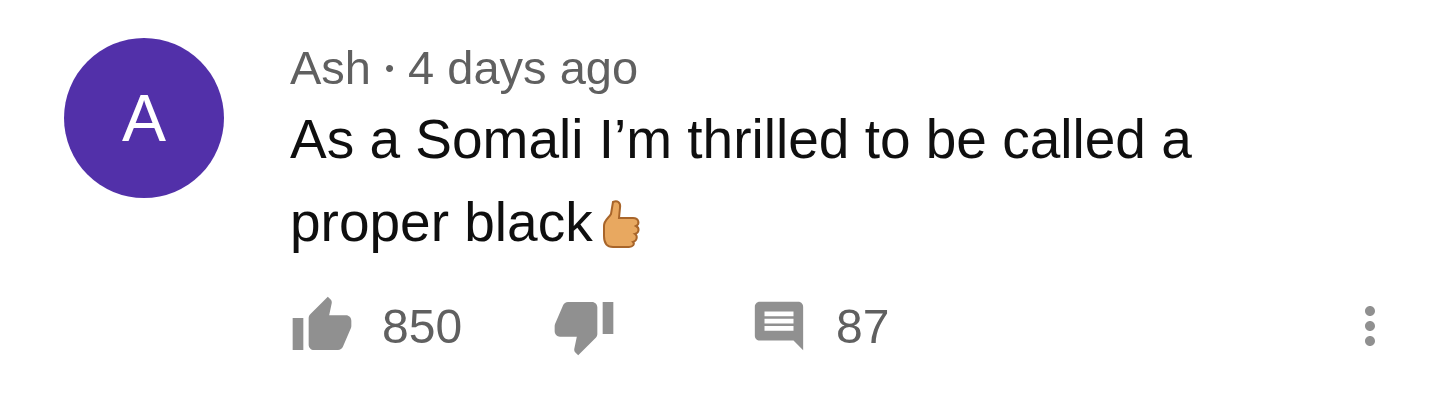  Describe the element at coordinates (422, 326) in the screenshot. I see `like-count: 850` at that location.